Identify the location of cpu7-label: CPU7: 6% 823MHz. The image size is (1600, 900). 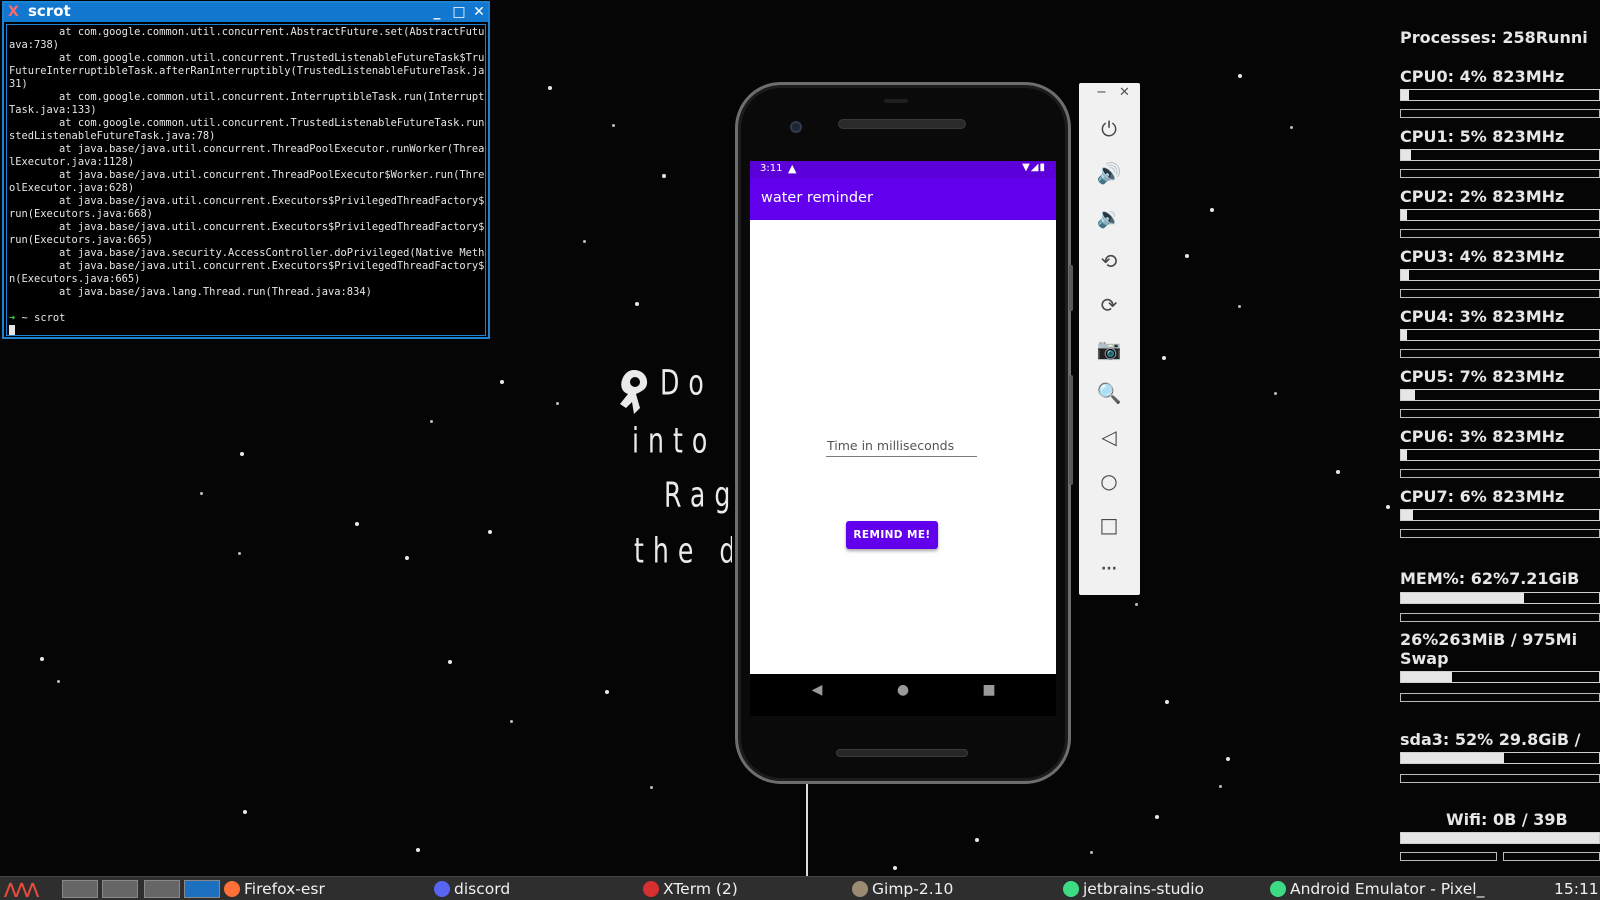
(1482, 496).